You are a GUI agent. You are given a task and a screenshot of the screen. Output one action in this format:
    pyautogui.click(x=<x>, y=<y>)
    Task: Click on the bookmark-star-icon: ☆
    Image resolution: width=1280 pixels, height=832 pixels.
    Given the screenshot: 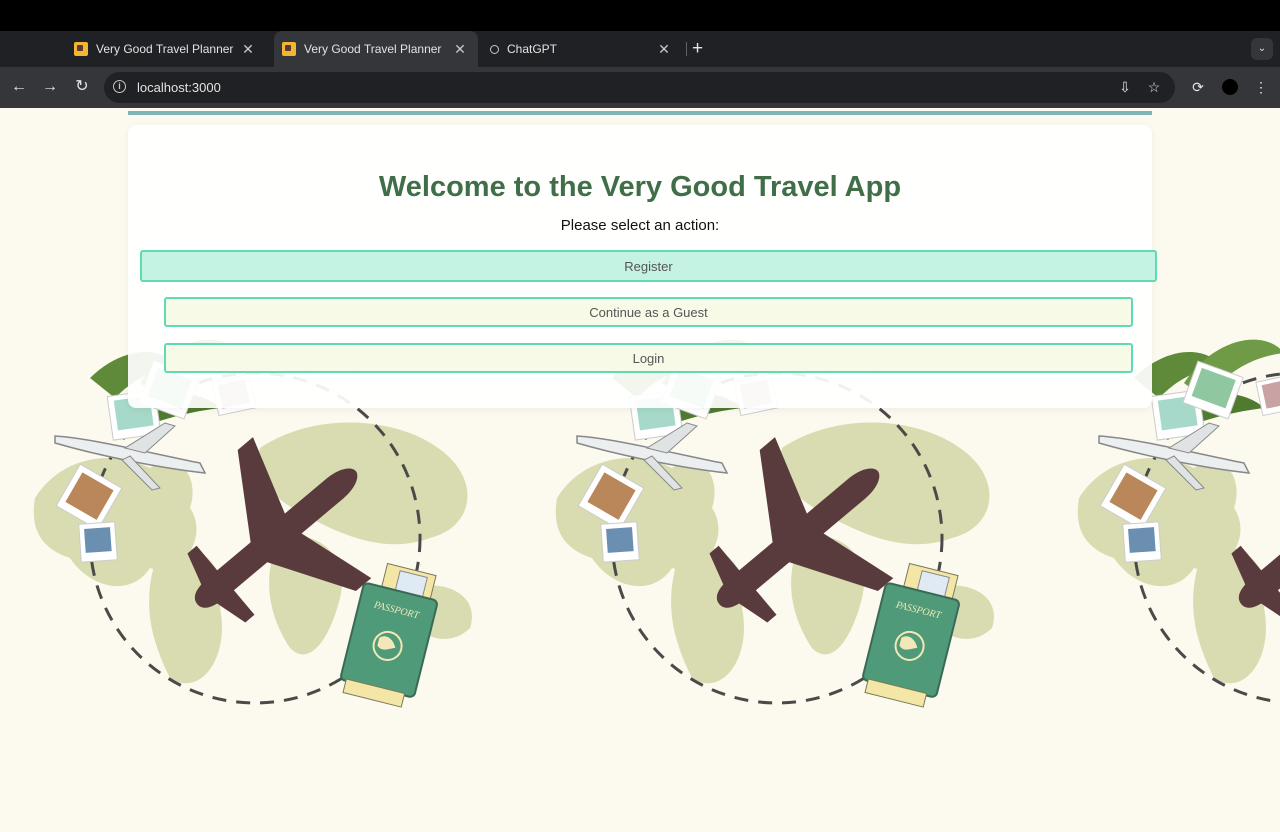 What is the action you would take?
    pyautogui.click(x=1154, y=87)
    